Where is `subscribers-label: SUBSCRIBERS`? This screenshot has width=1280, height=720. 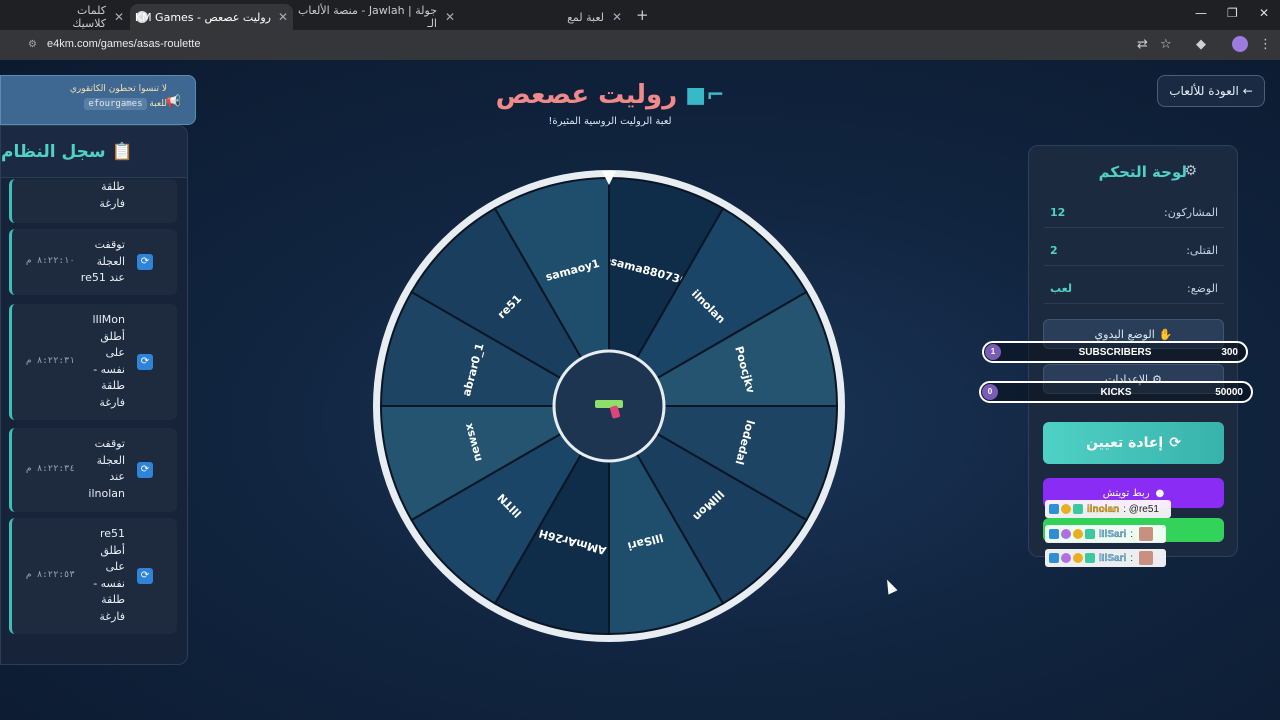 subscribers-label: SUBSCRIBERS is located at coordinates (1115, 352).